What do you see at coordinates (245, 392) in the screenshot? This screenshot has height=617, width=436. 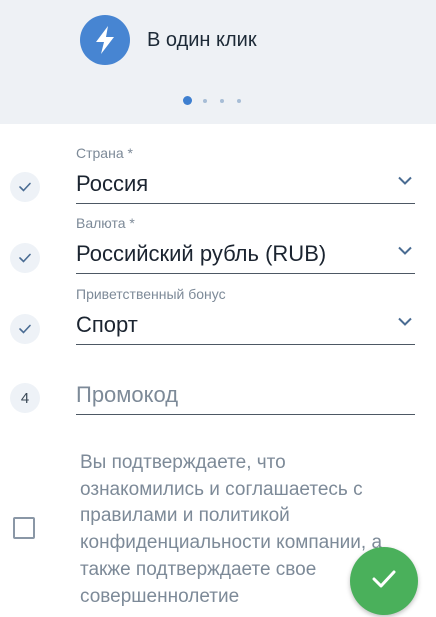 I see `promo-code-input: Промокод` at bounding box center [245, 392].